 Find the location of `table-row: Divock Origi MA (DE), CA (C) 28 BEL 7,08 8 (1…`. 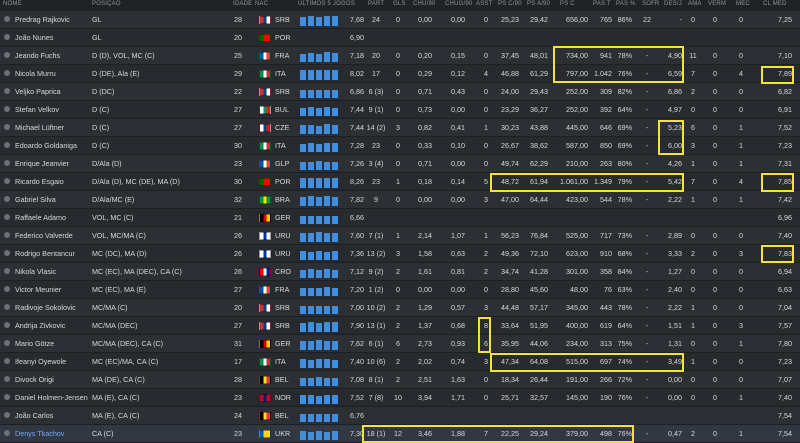

table-row: Divock Origi MA (DE), CA (C) 28 BEL 7,08 8 (1… is located at coordinates (400, 380).